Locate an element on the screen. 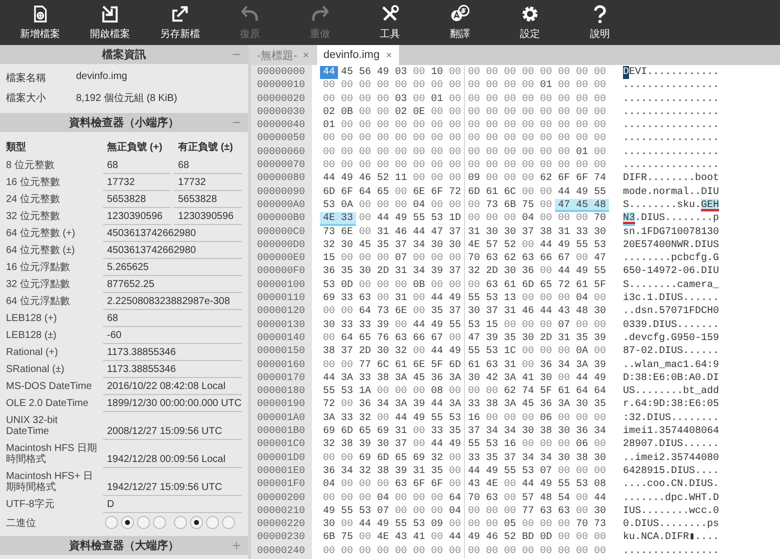  offset-label: 00000150 is located at coordinates (281, 352).